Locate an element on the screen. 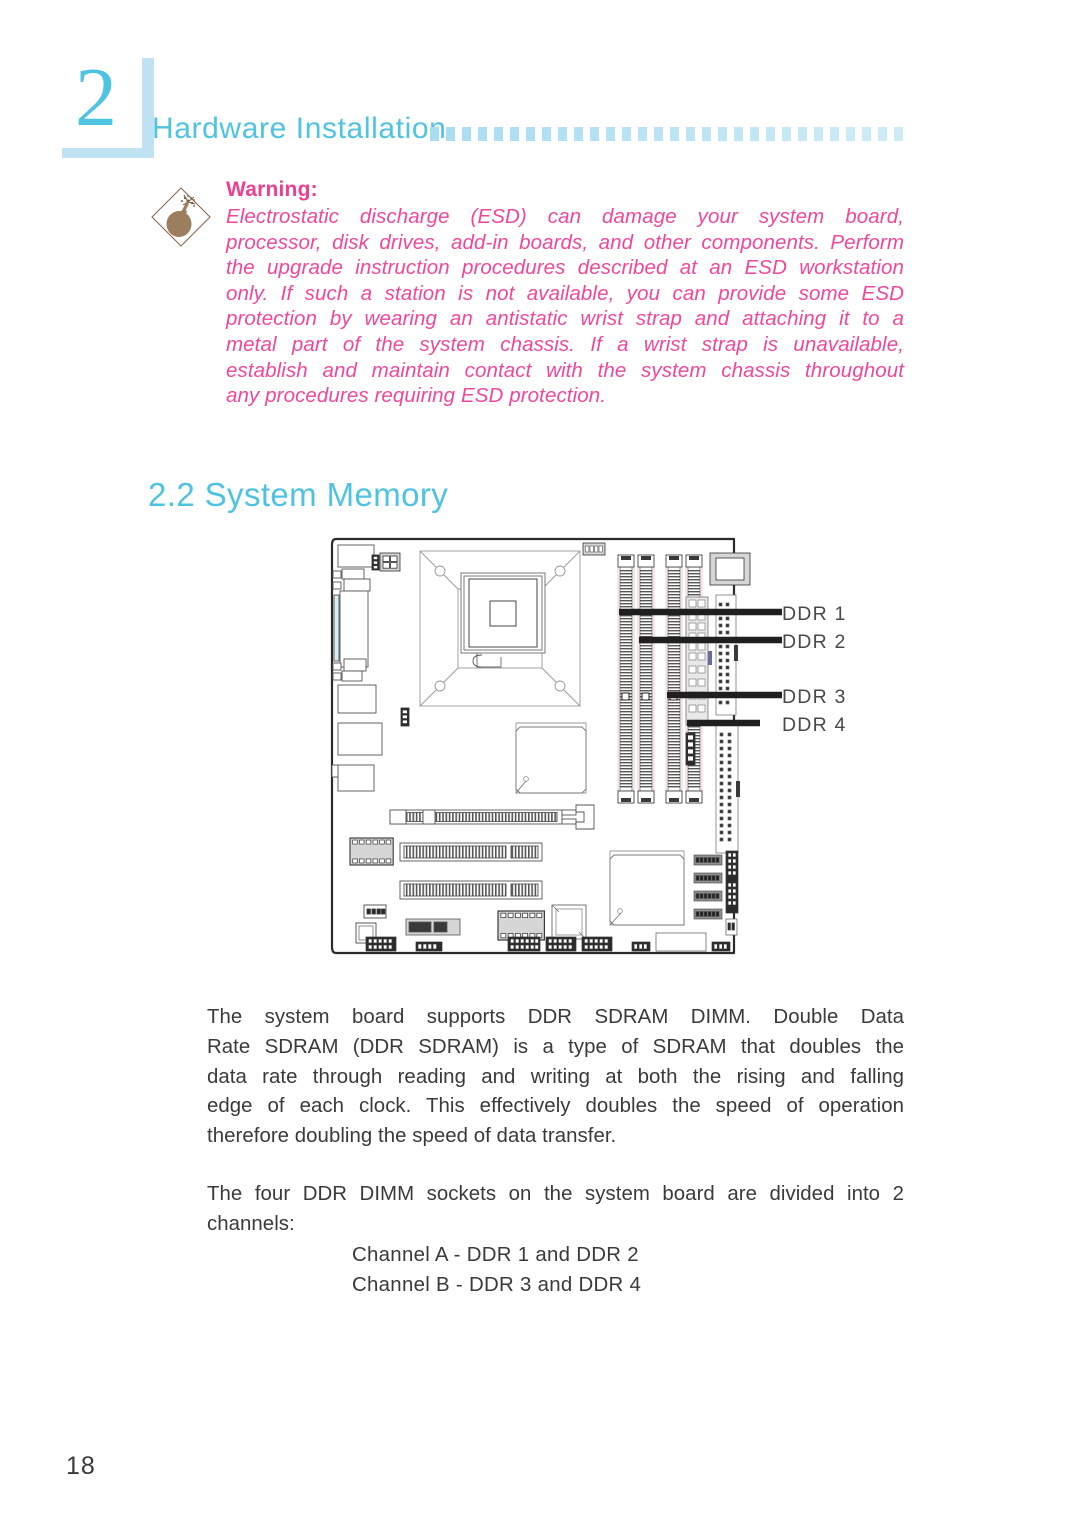 The width and height of the screenshot is (1080, 1528). bomb-icon is located at coordinates (181, 217).